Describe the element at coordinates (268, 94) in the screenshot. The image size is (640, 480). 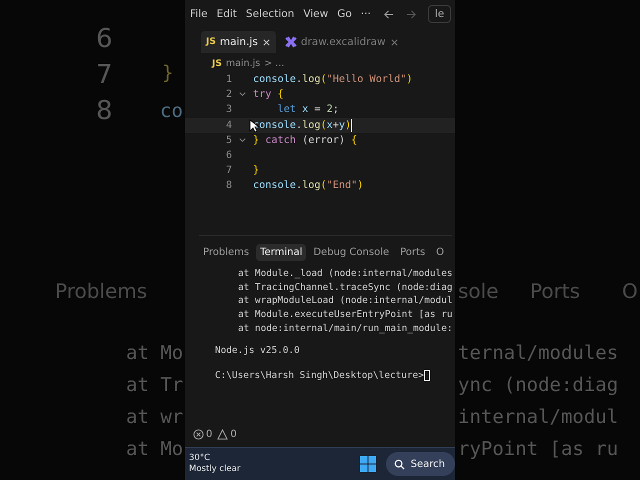
I see `code-line: try {` at that location.